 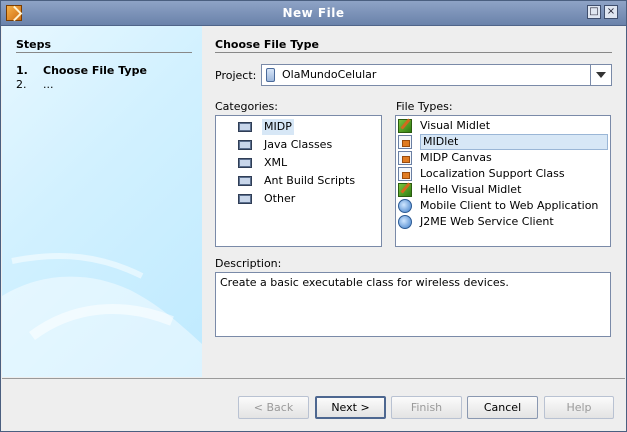 What do you see at coordinates (248, 263) in the screenshot?
I see `description-label: Description:` at bounding box center [248, 263].